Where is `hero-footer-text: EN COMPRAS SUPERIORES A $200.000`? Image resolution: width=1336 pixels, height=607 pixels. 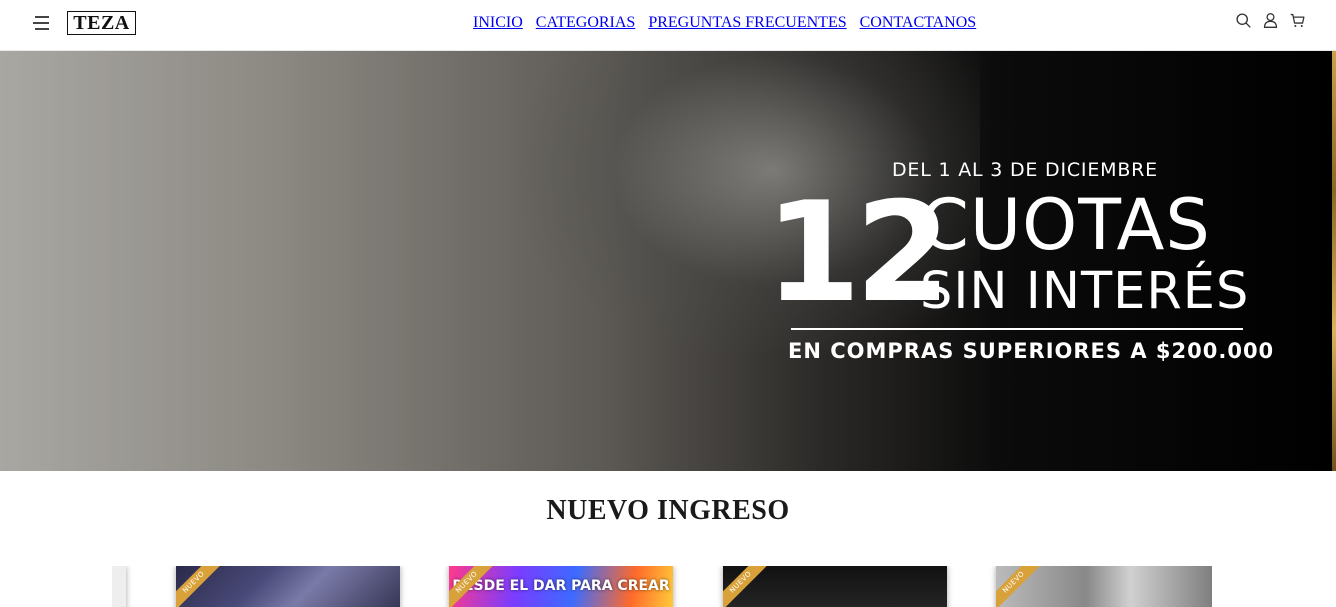 hero-footer-text: EN COMPRAS SUPERIORES A $200.000 is located at coordinates (1031, 351).